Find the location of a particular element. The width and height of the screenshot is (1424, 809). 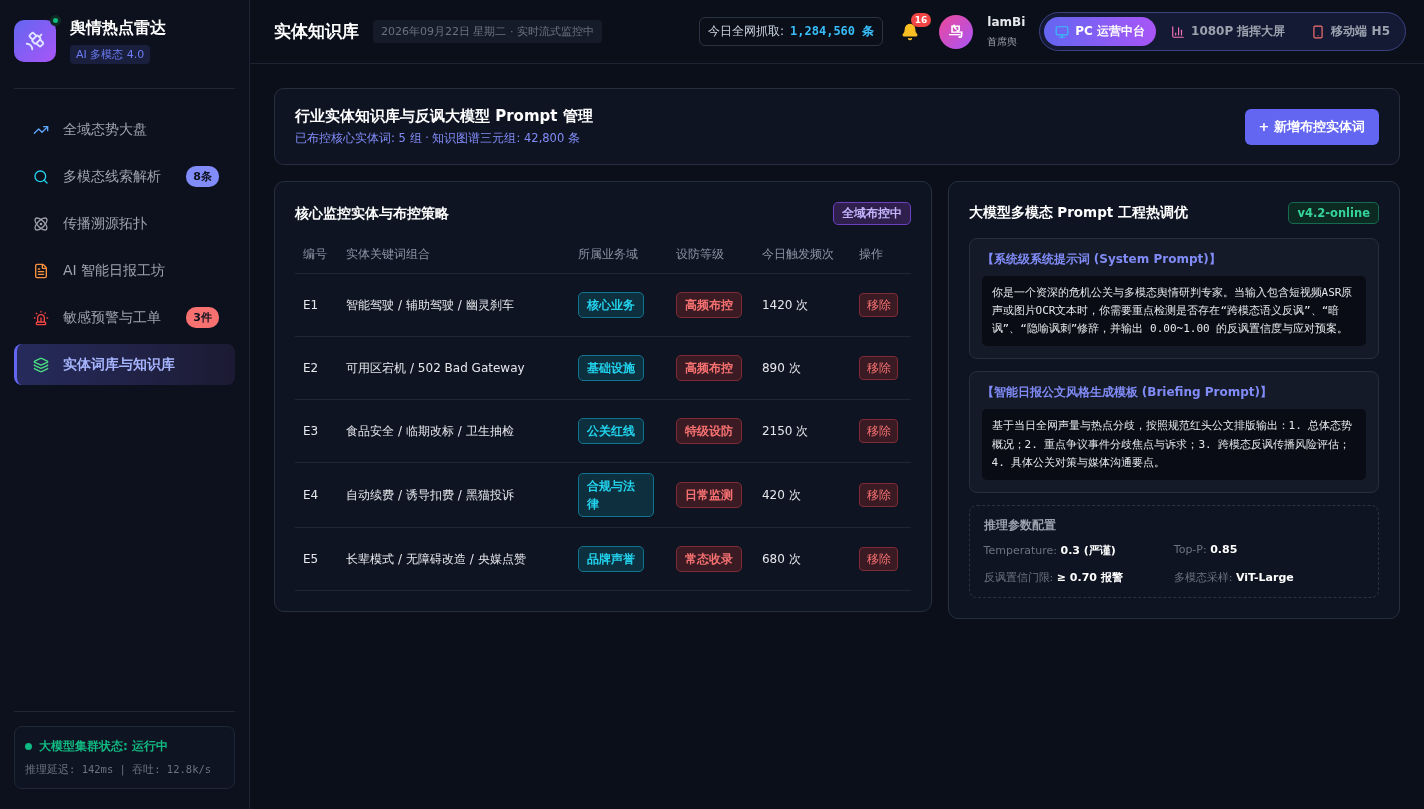

view-tab: 1080P 指挥大屏 is located at coordinates (1228, 31).